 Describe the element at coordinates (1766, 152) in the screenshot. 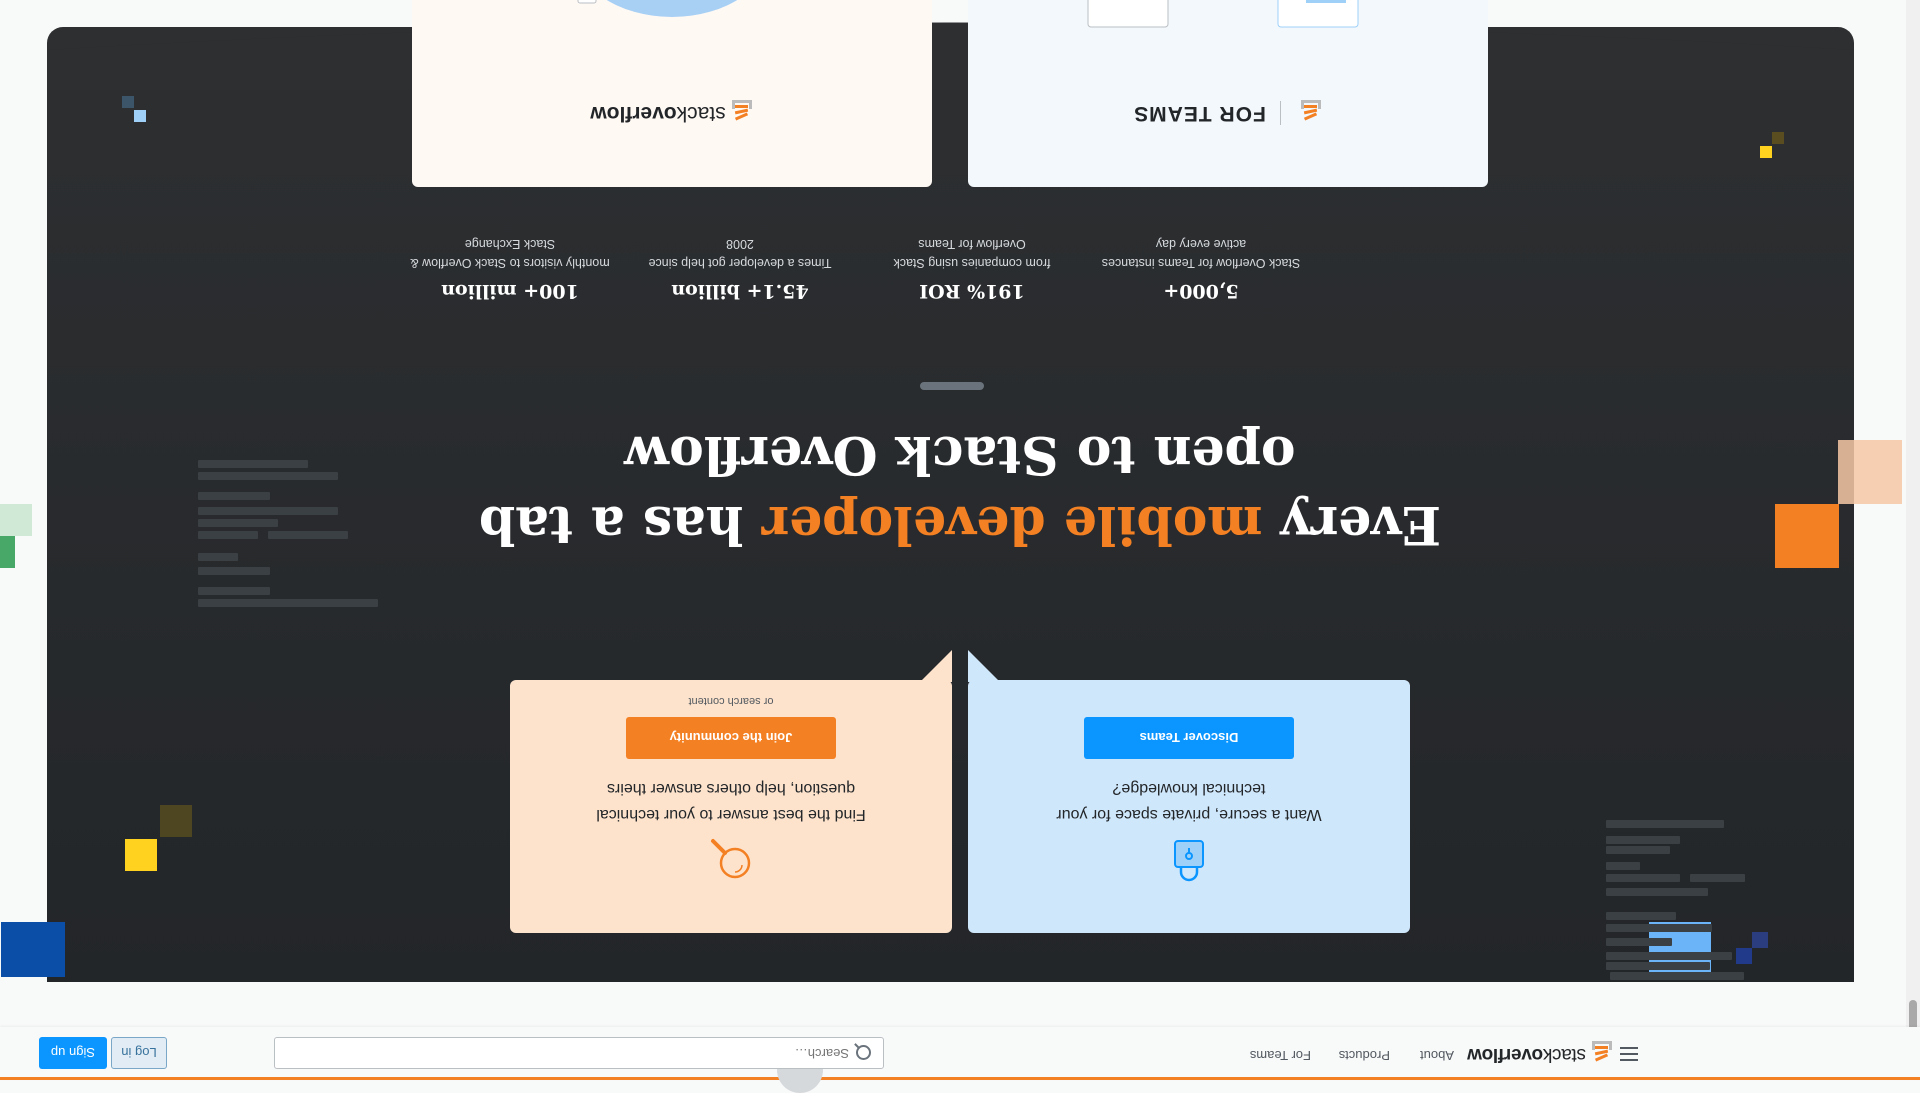

I see `deco-square-gold` at that location.